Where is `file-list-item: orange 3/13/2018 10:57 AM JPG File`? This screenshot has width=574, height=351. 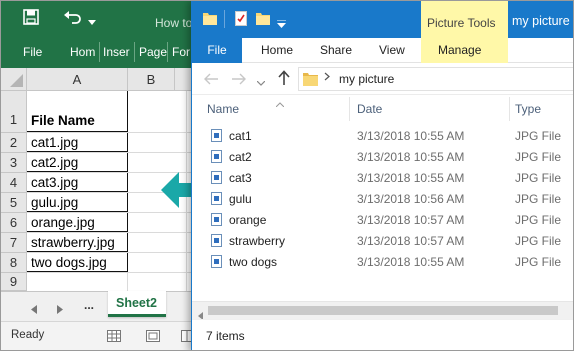
file-list-item: orange 3/13/2018 10:57 AM JPG File is located at coordinates (382, 220).